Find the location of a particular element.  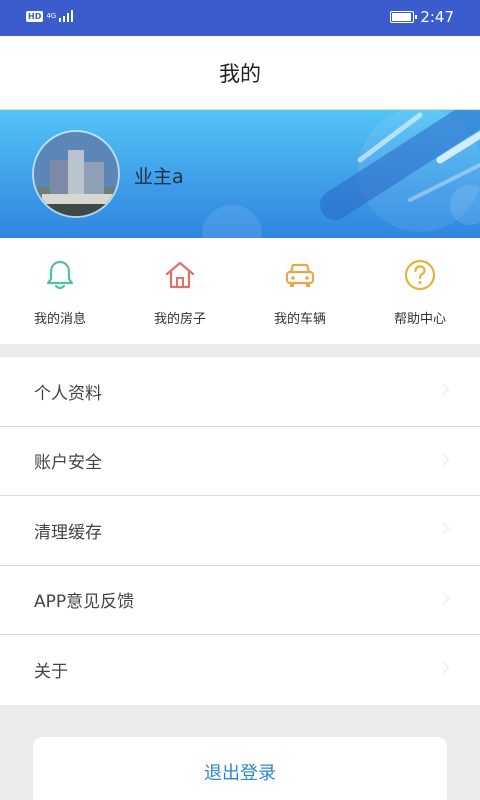

battery-icon is located at coordinates (404, 17).